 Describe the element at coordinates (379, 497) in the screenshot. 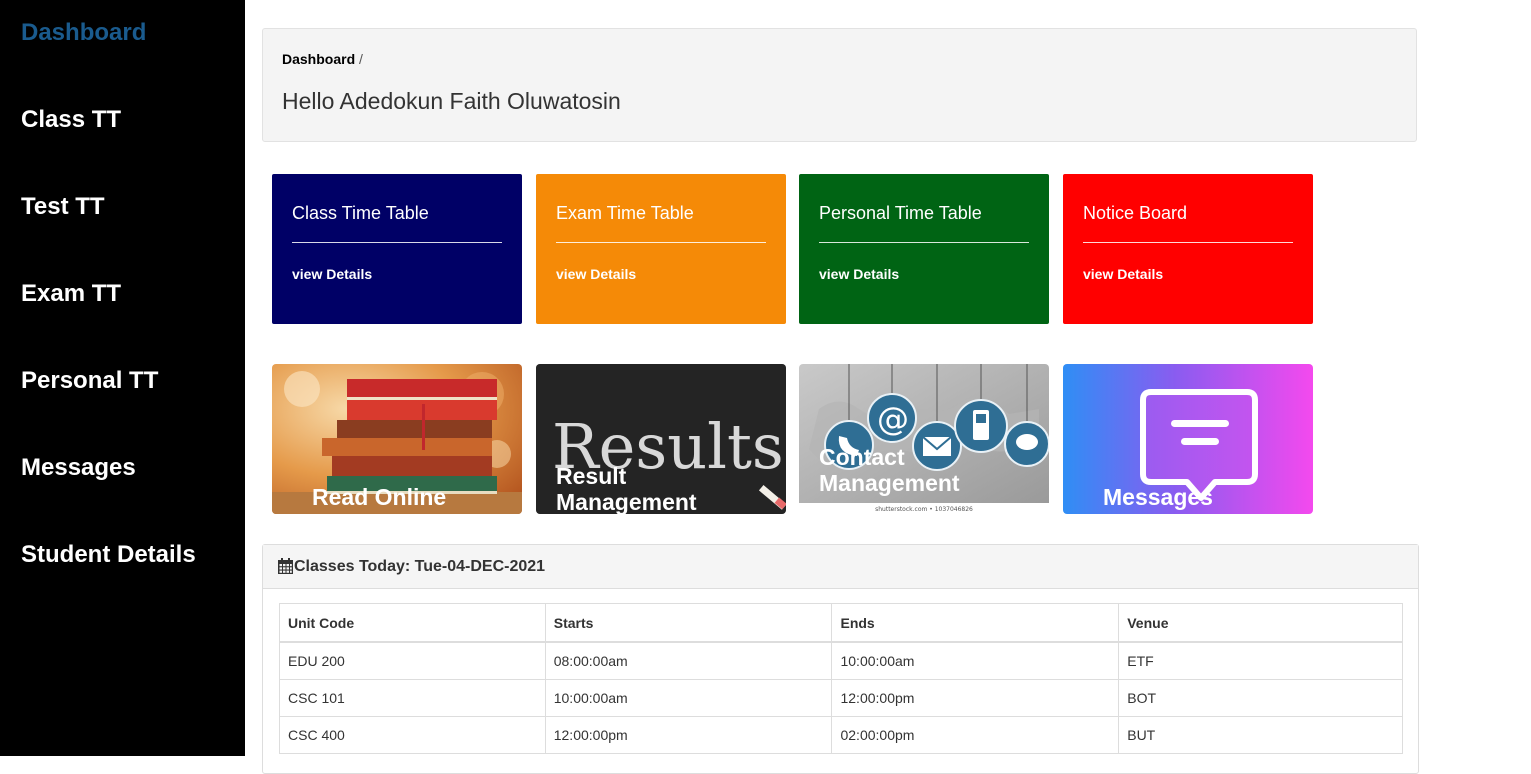

I see `tile-label: Read Online` at that location.